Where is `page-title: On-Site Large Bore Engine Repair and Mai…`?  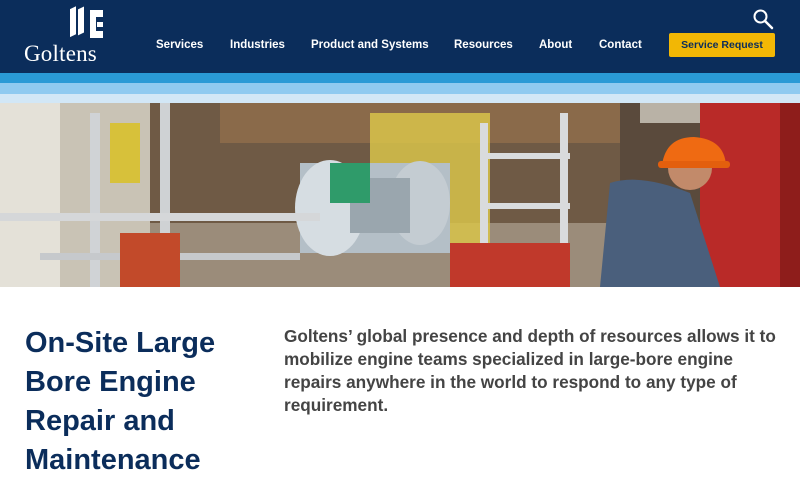 page-title: On-Site Large Bore Engine Repair and Mai… is located at coordinates (120, 401).